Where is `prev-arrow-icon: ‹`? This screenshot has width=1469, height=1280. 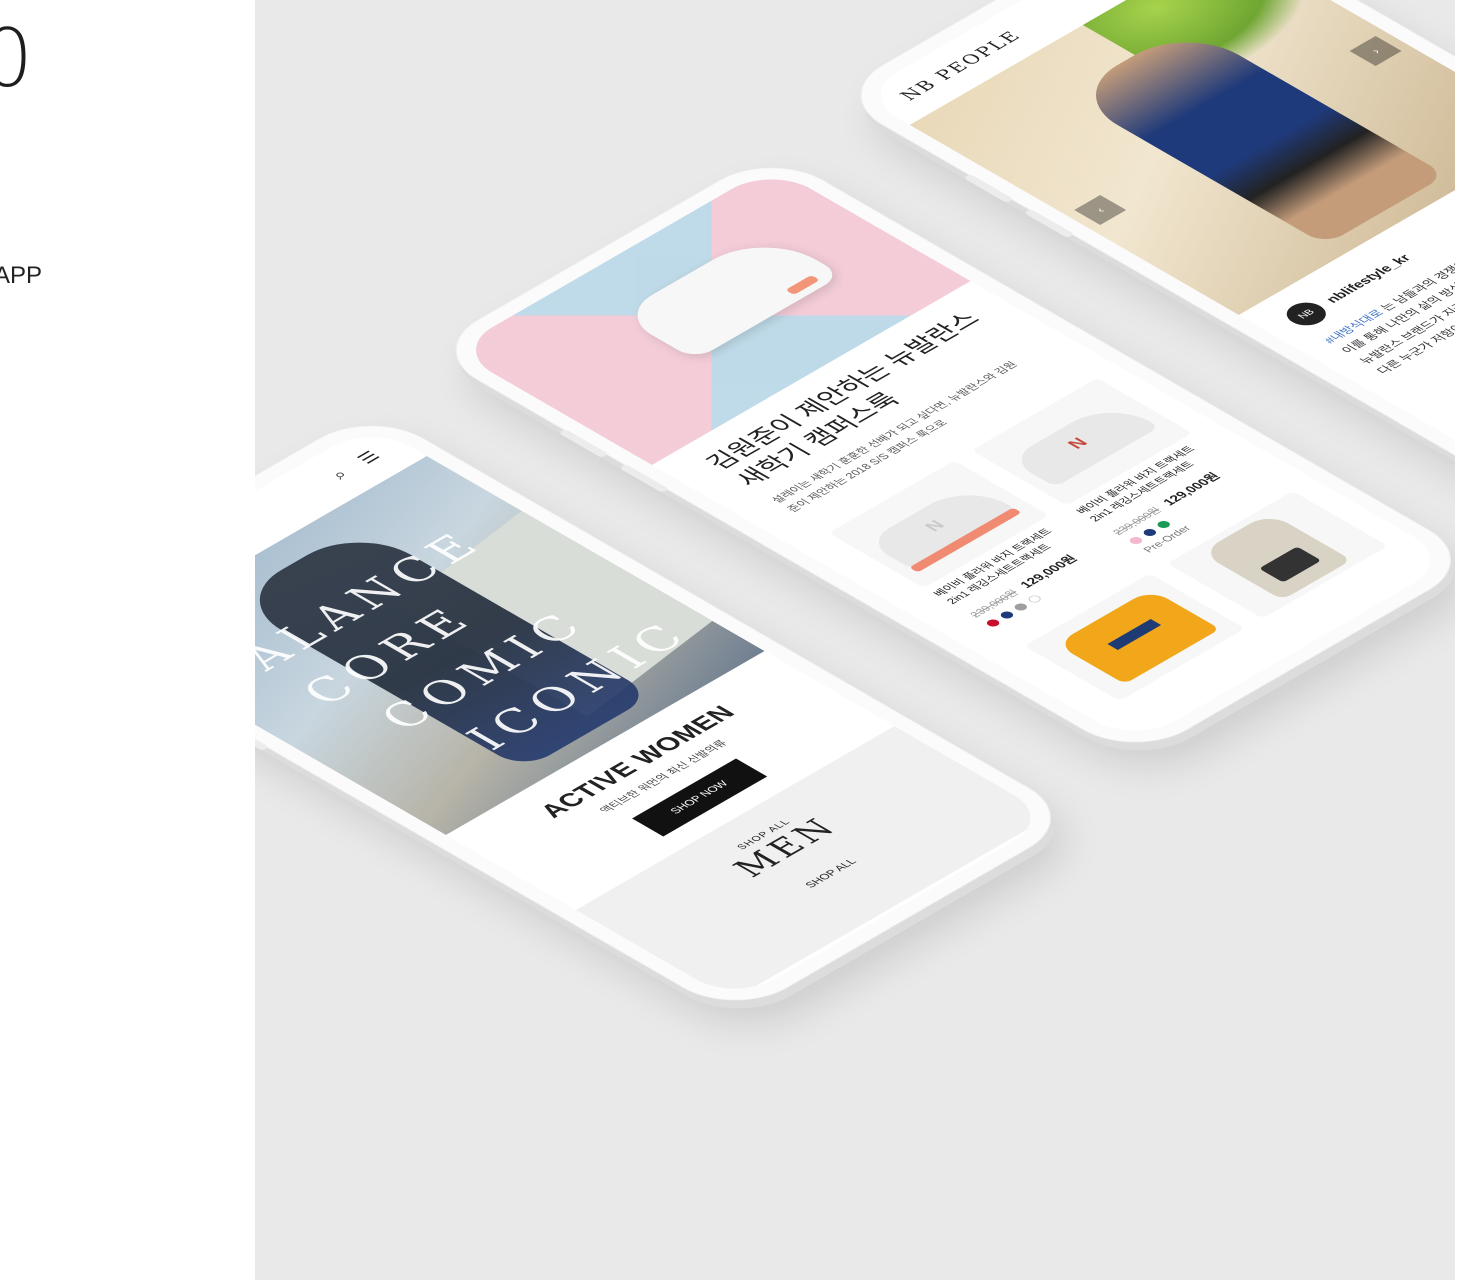
prev-arrow-icon: ‹ is located at coordinates (1100, 209).